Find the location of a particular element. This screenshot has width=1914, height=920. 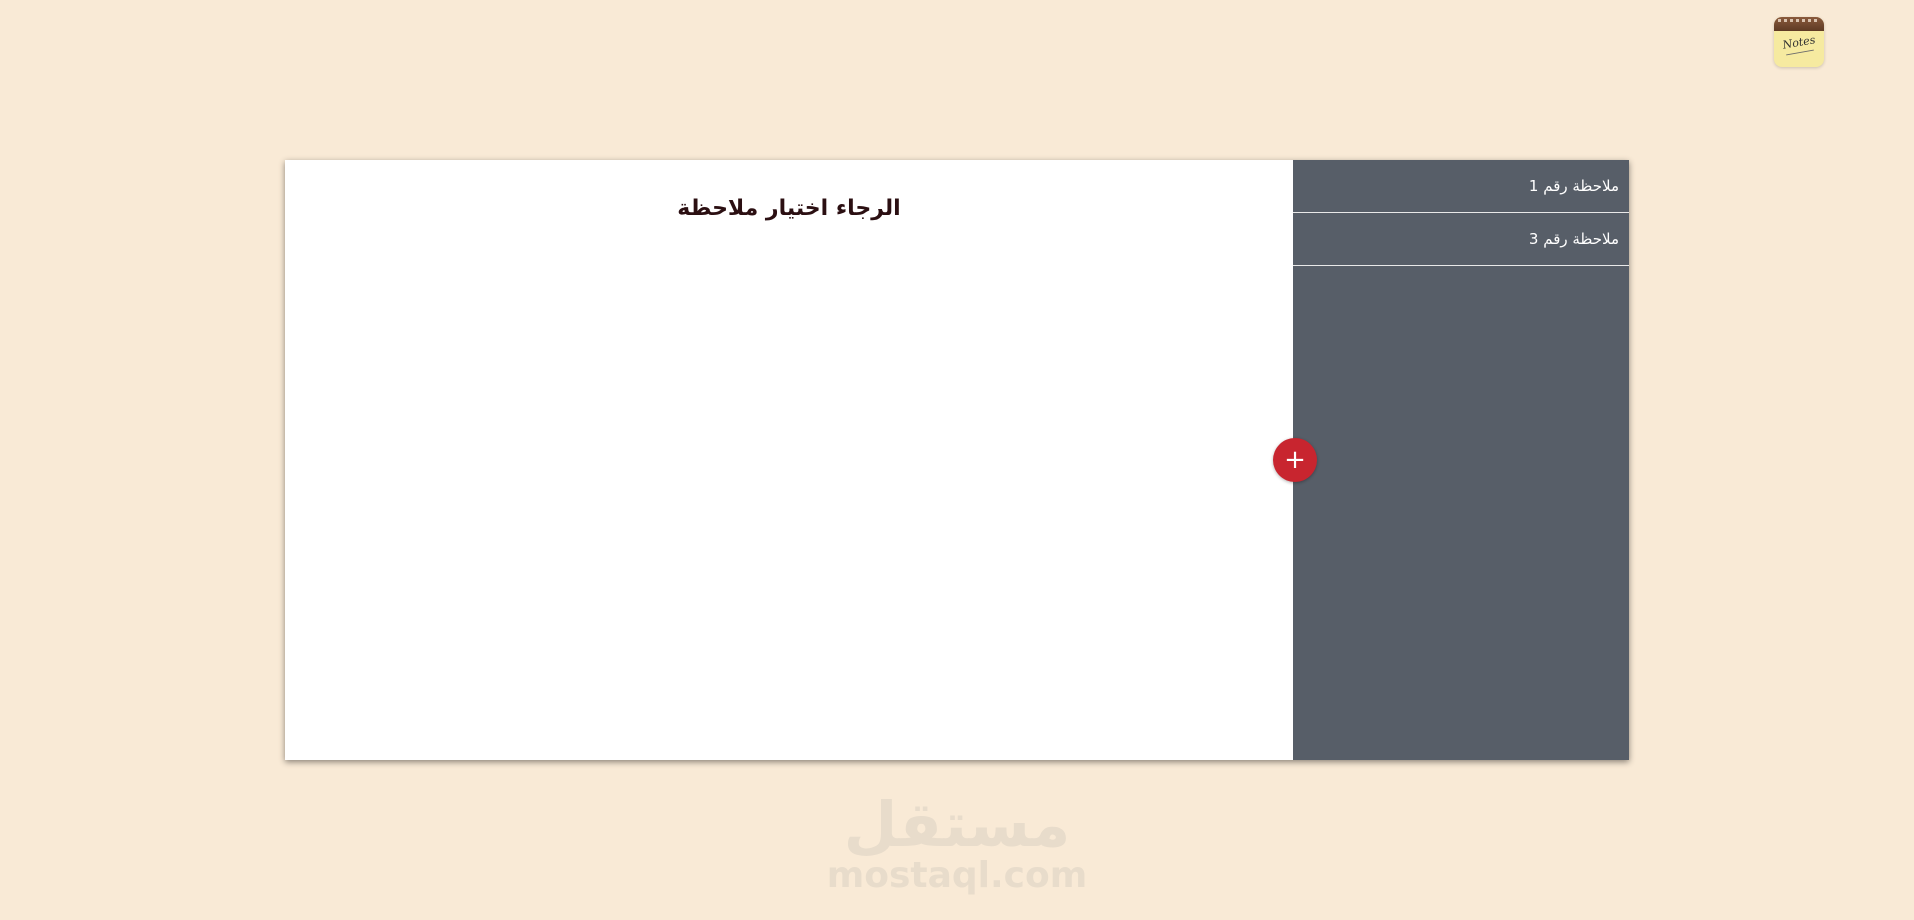

app-logo-text: Notes is located at coordinates (1799, 42).